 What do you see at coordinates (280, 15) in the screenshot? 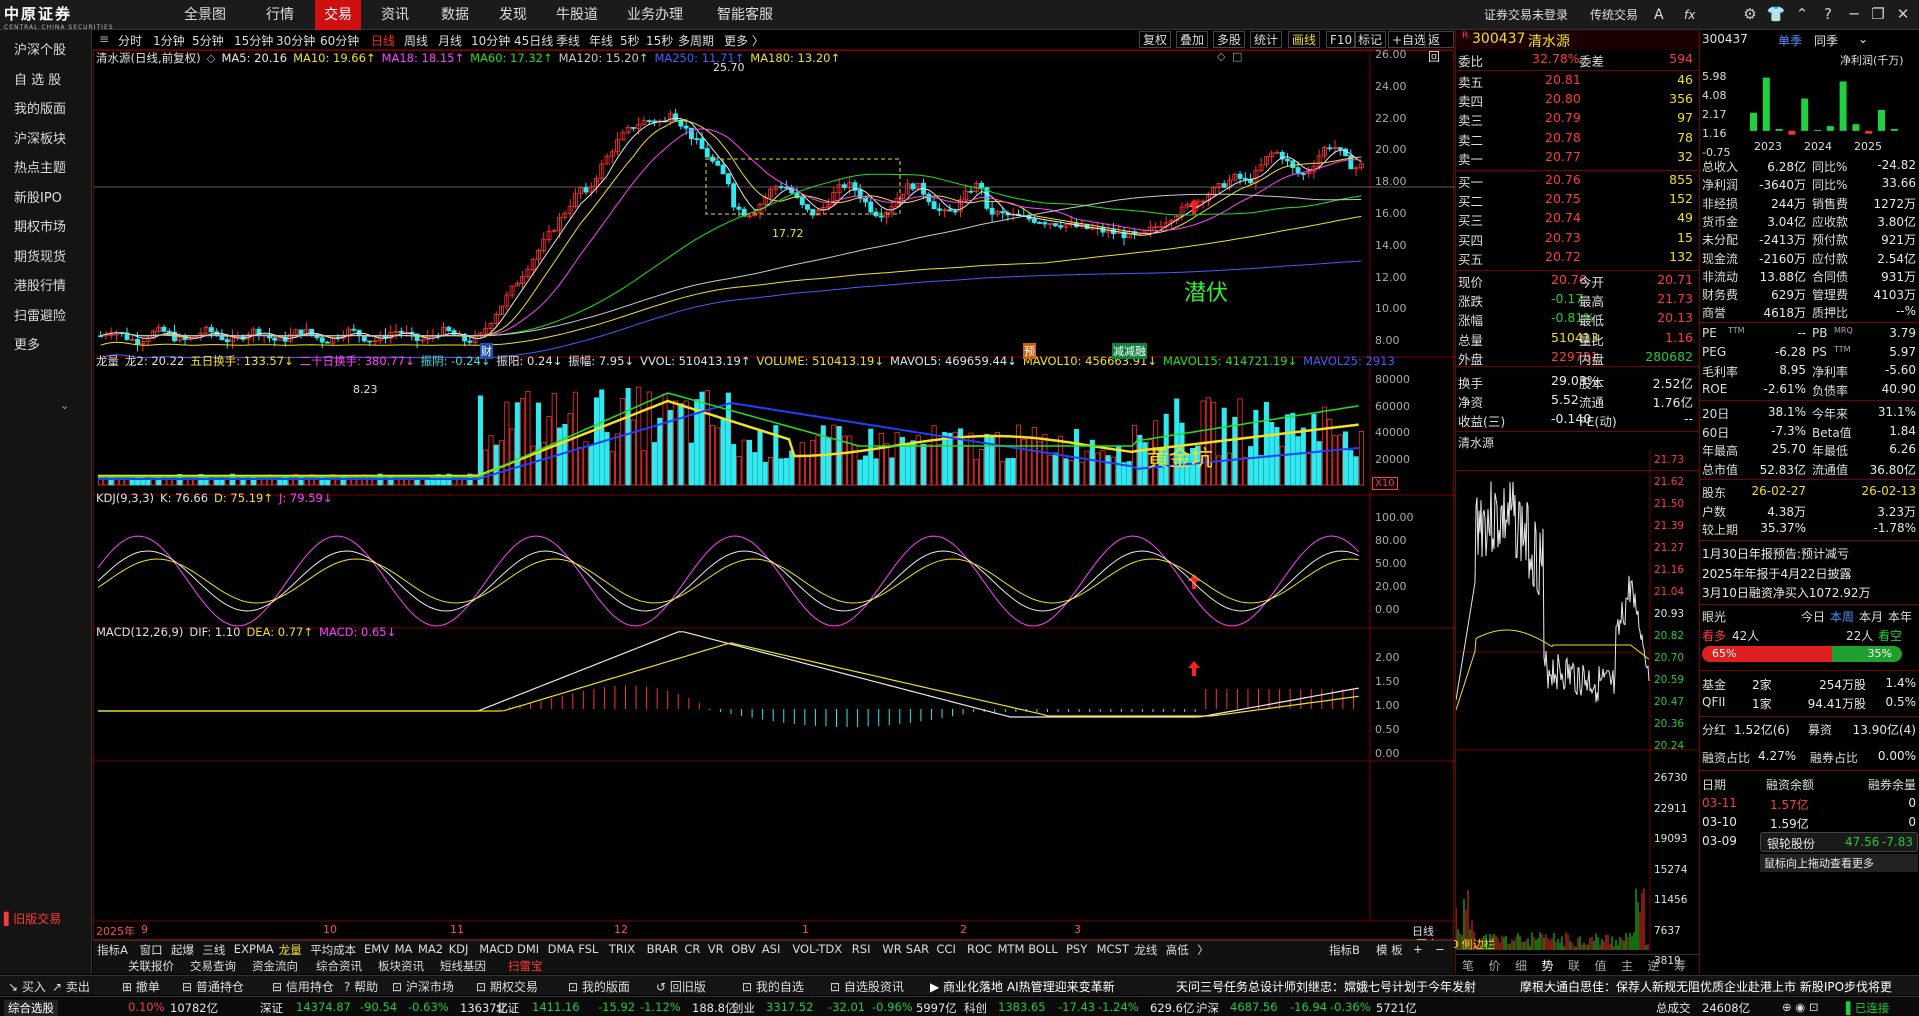
I see `topnav-1: 行情` at bounding box center [280, 15].